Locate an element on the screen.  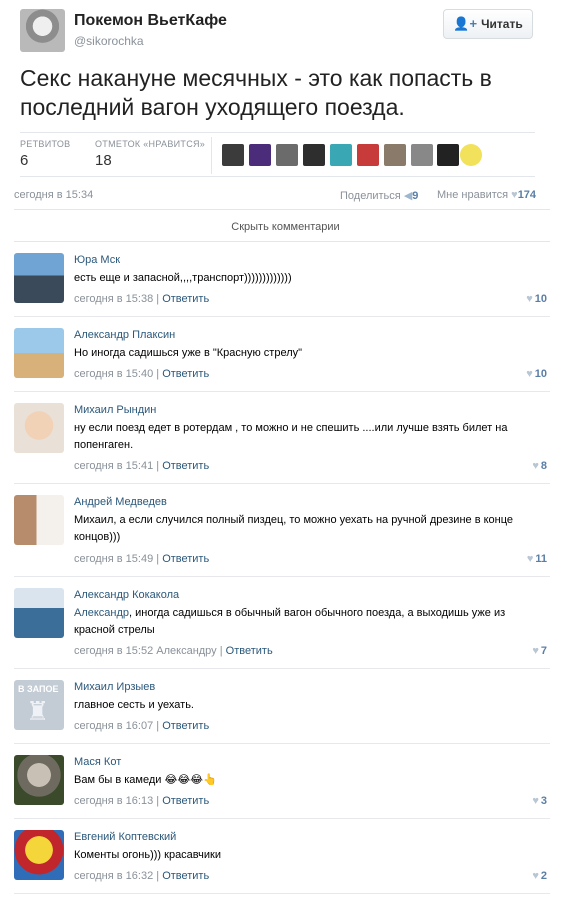
comment-meta: сегодня в 16:13 | Ответить is located at coordinates (142, 801).